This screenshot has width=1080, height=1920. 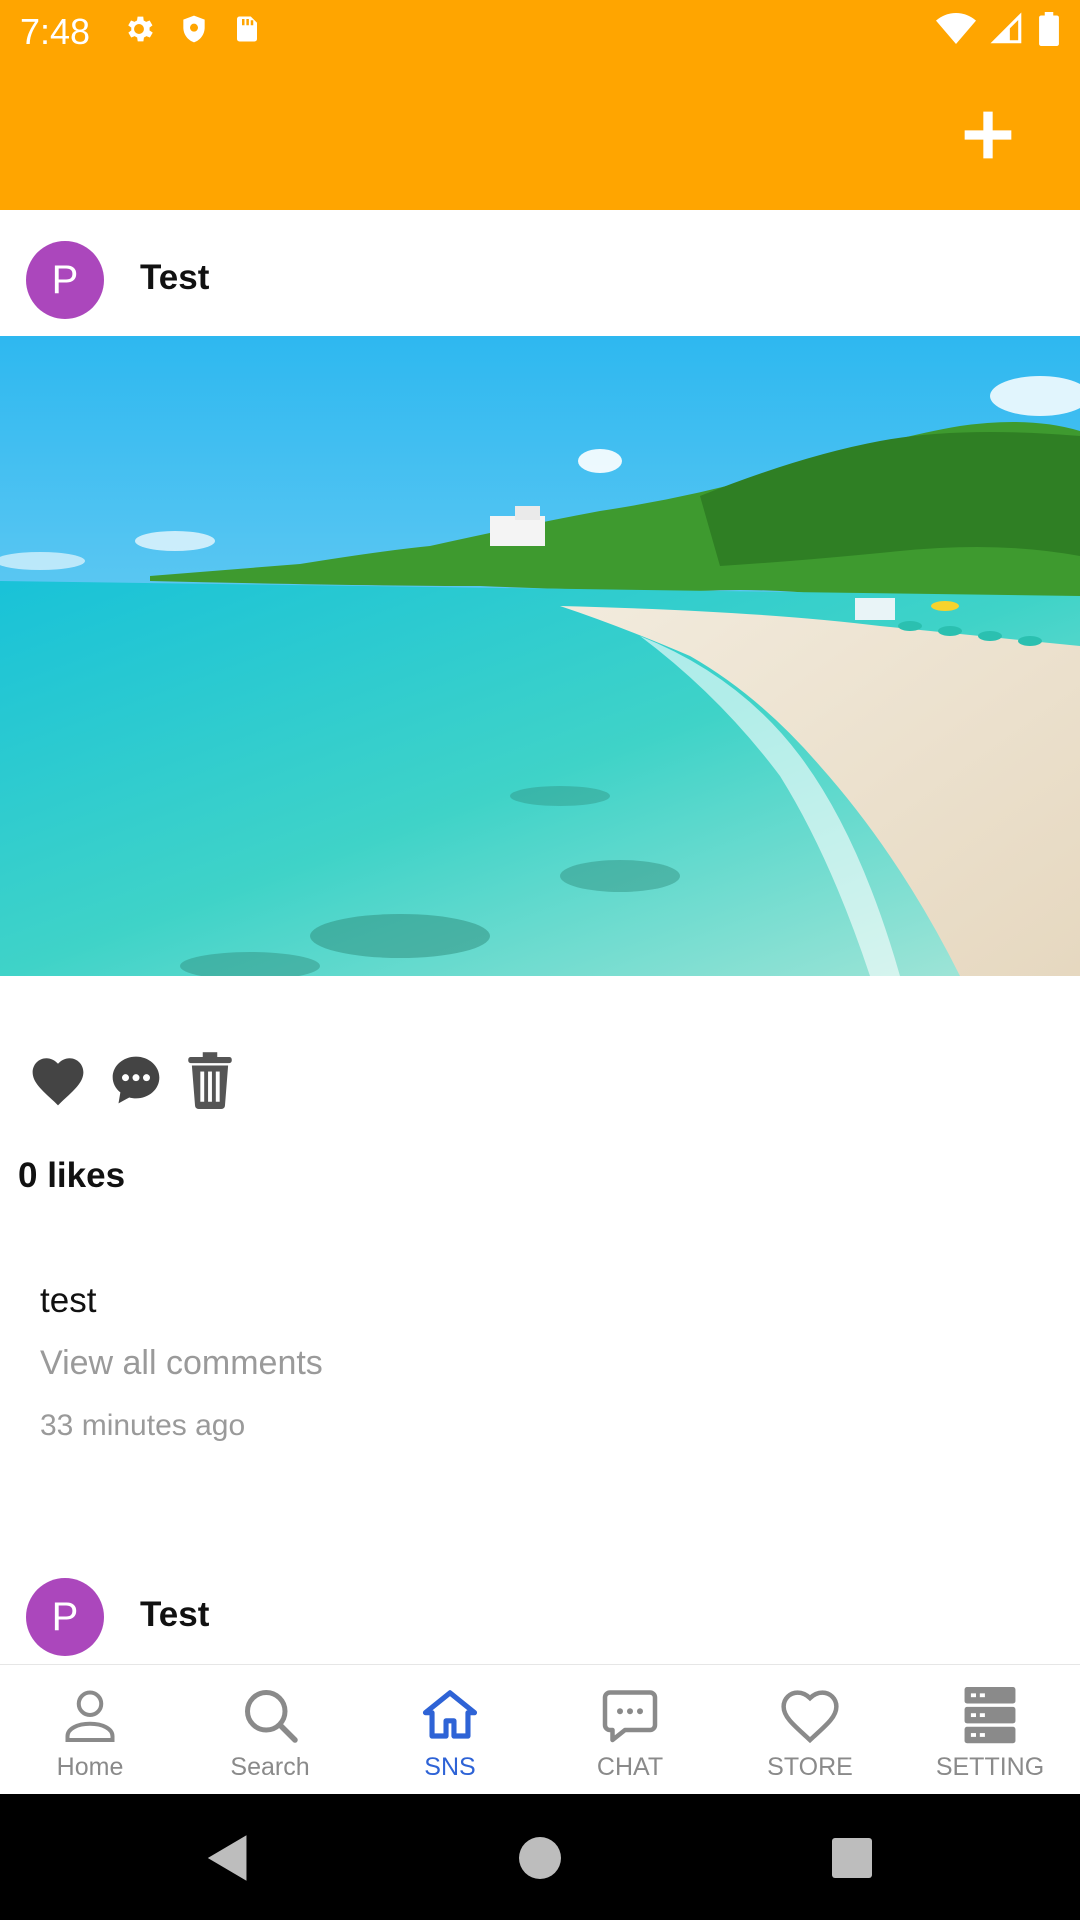 I want to click on post-card: P Test, so click(x=540, y=1610).